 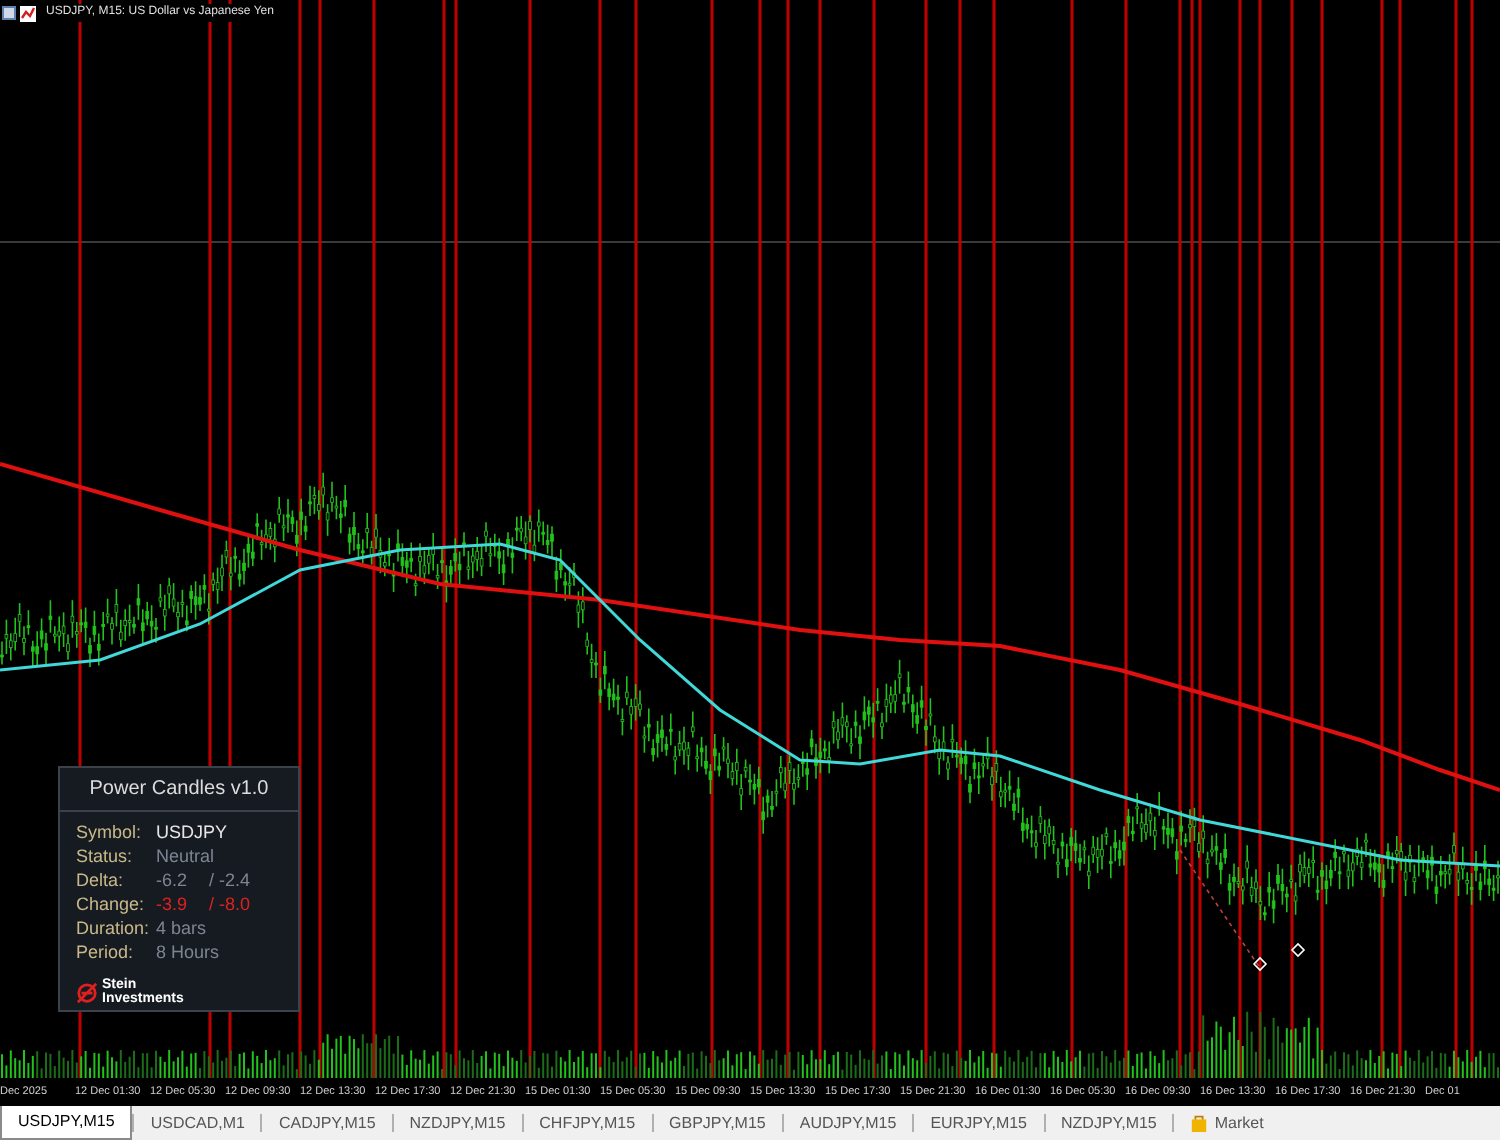 What do you see at coordinates (327, 1123) in the screenshot?
I see `chart-tab: CADJPY,M15` at bounding box center [327, 1123].